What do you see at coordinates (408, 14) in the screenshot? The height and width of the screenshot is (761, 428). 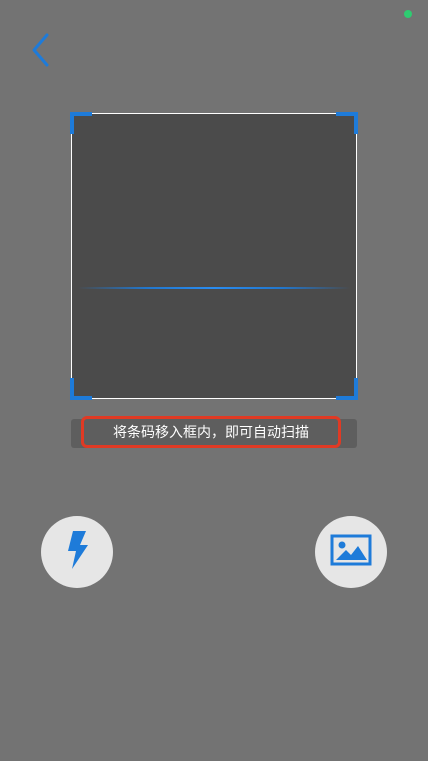 I see `status-indicator-dot` at bounding box center [408, 14].